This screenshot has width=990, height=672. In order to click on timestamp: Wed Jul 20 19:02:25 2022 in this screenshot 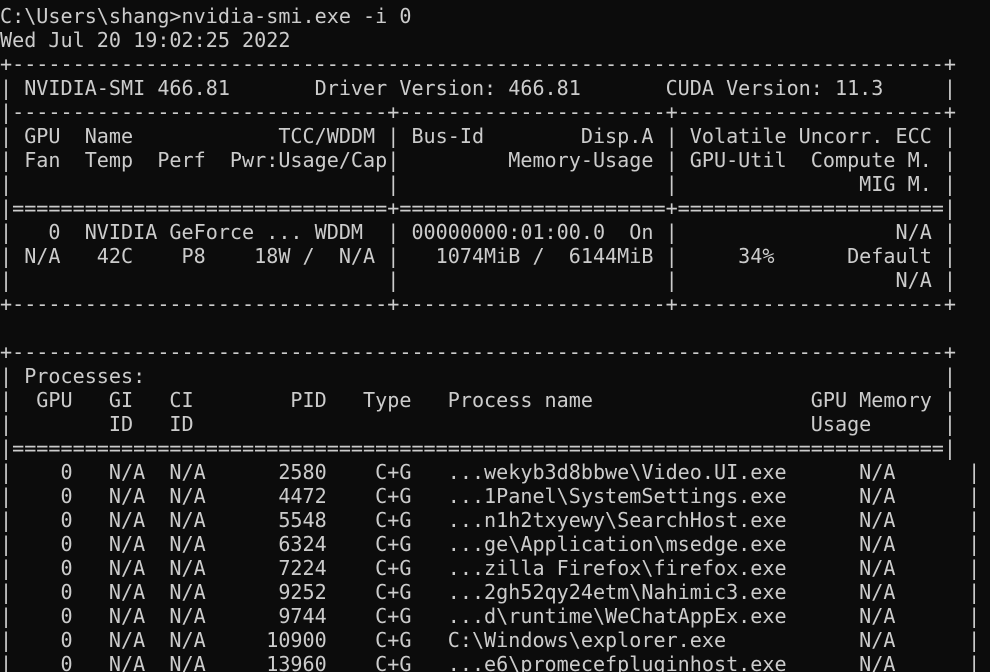, I will do `click(145, 40)`.